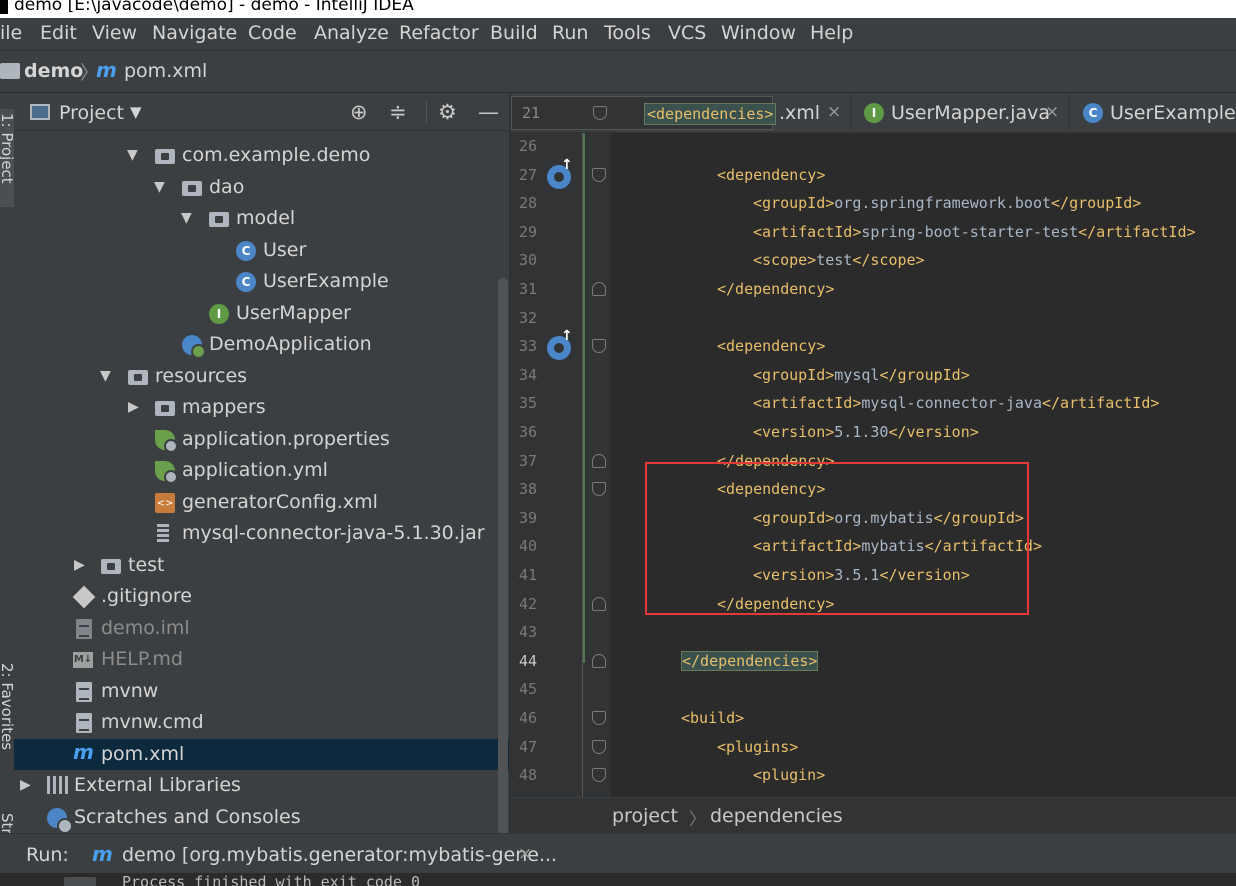 The height and width of the screenshot is (886, 1236). What do you see at coordinates (645, 816) in the screenshot?
I see `breadcrumb-project: project` at bounding box center [645, 816].